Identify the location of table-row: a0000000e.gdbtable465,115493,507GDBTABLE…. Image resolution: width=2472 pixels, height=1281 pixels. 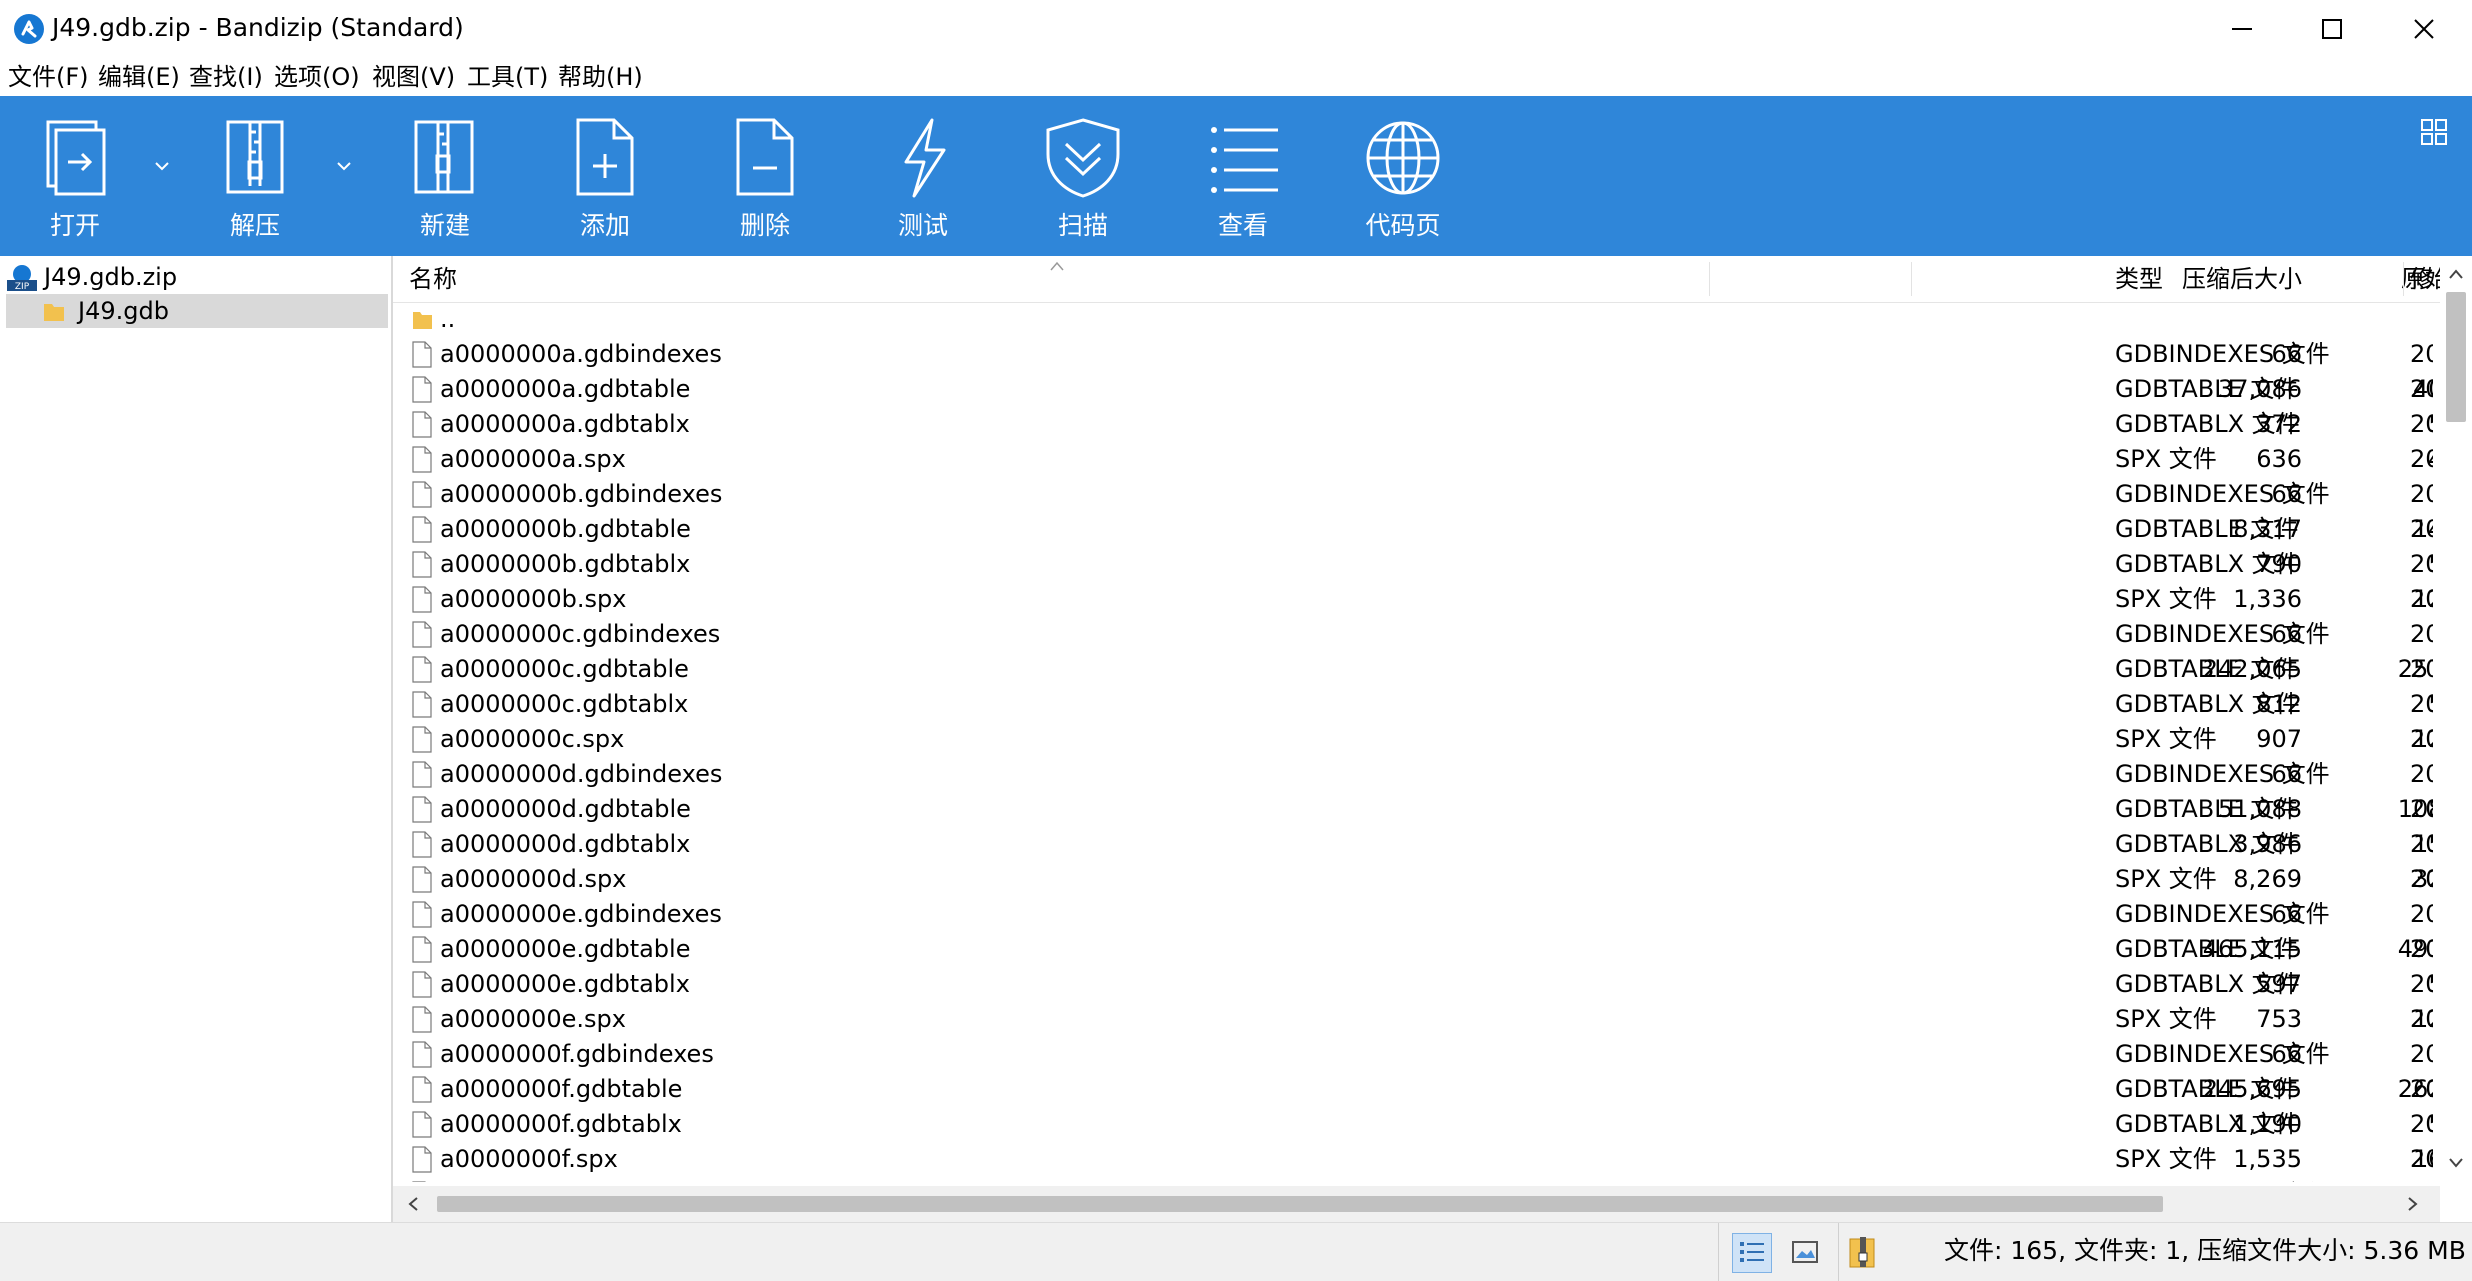
(1413, 949).